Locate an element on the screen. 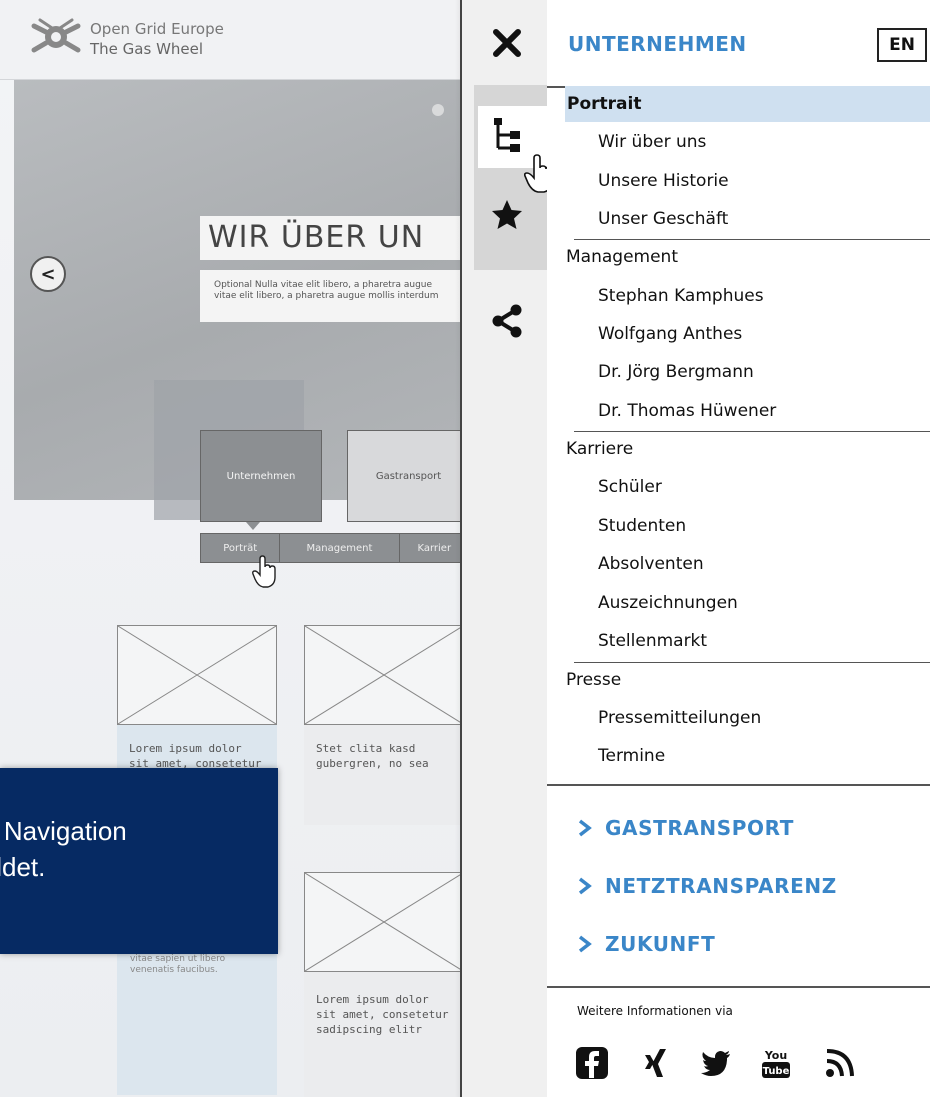 The height and width of the screenshot is (1097, 930). slider-prev-button: < is located at coordinates (48, 274).